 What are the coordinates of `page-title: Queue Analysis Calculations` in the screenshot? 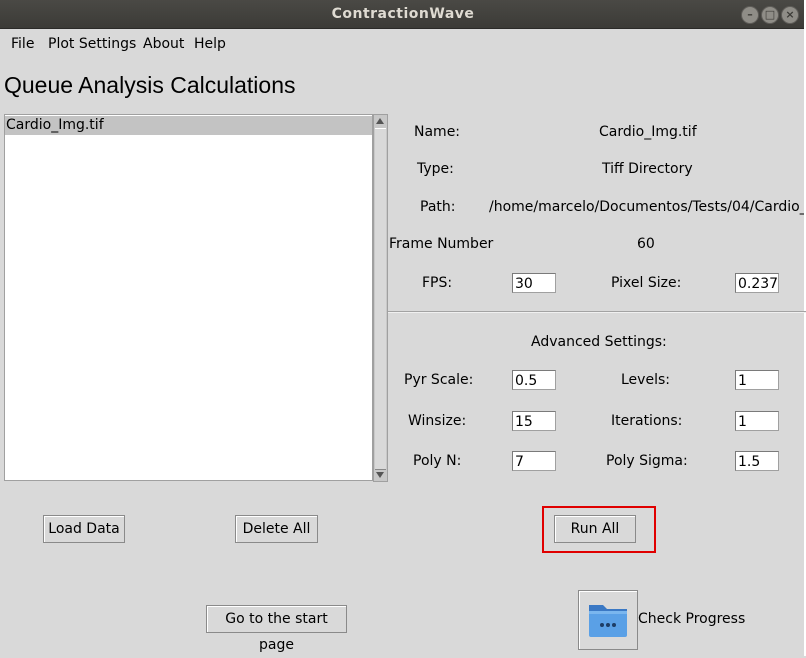 It's located at (150, 85).